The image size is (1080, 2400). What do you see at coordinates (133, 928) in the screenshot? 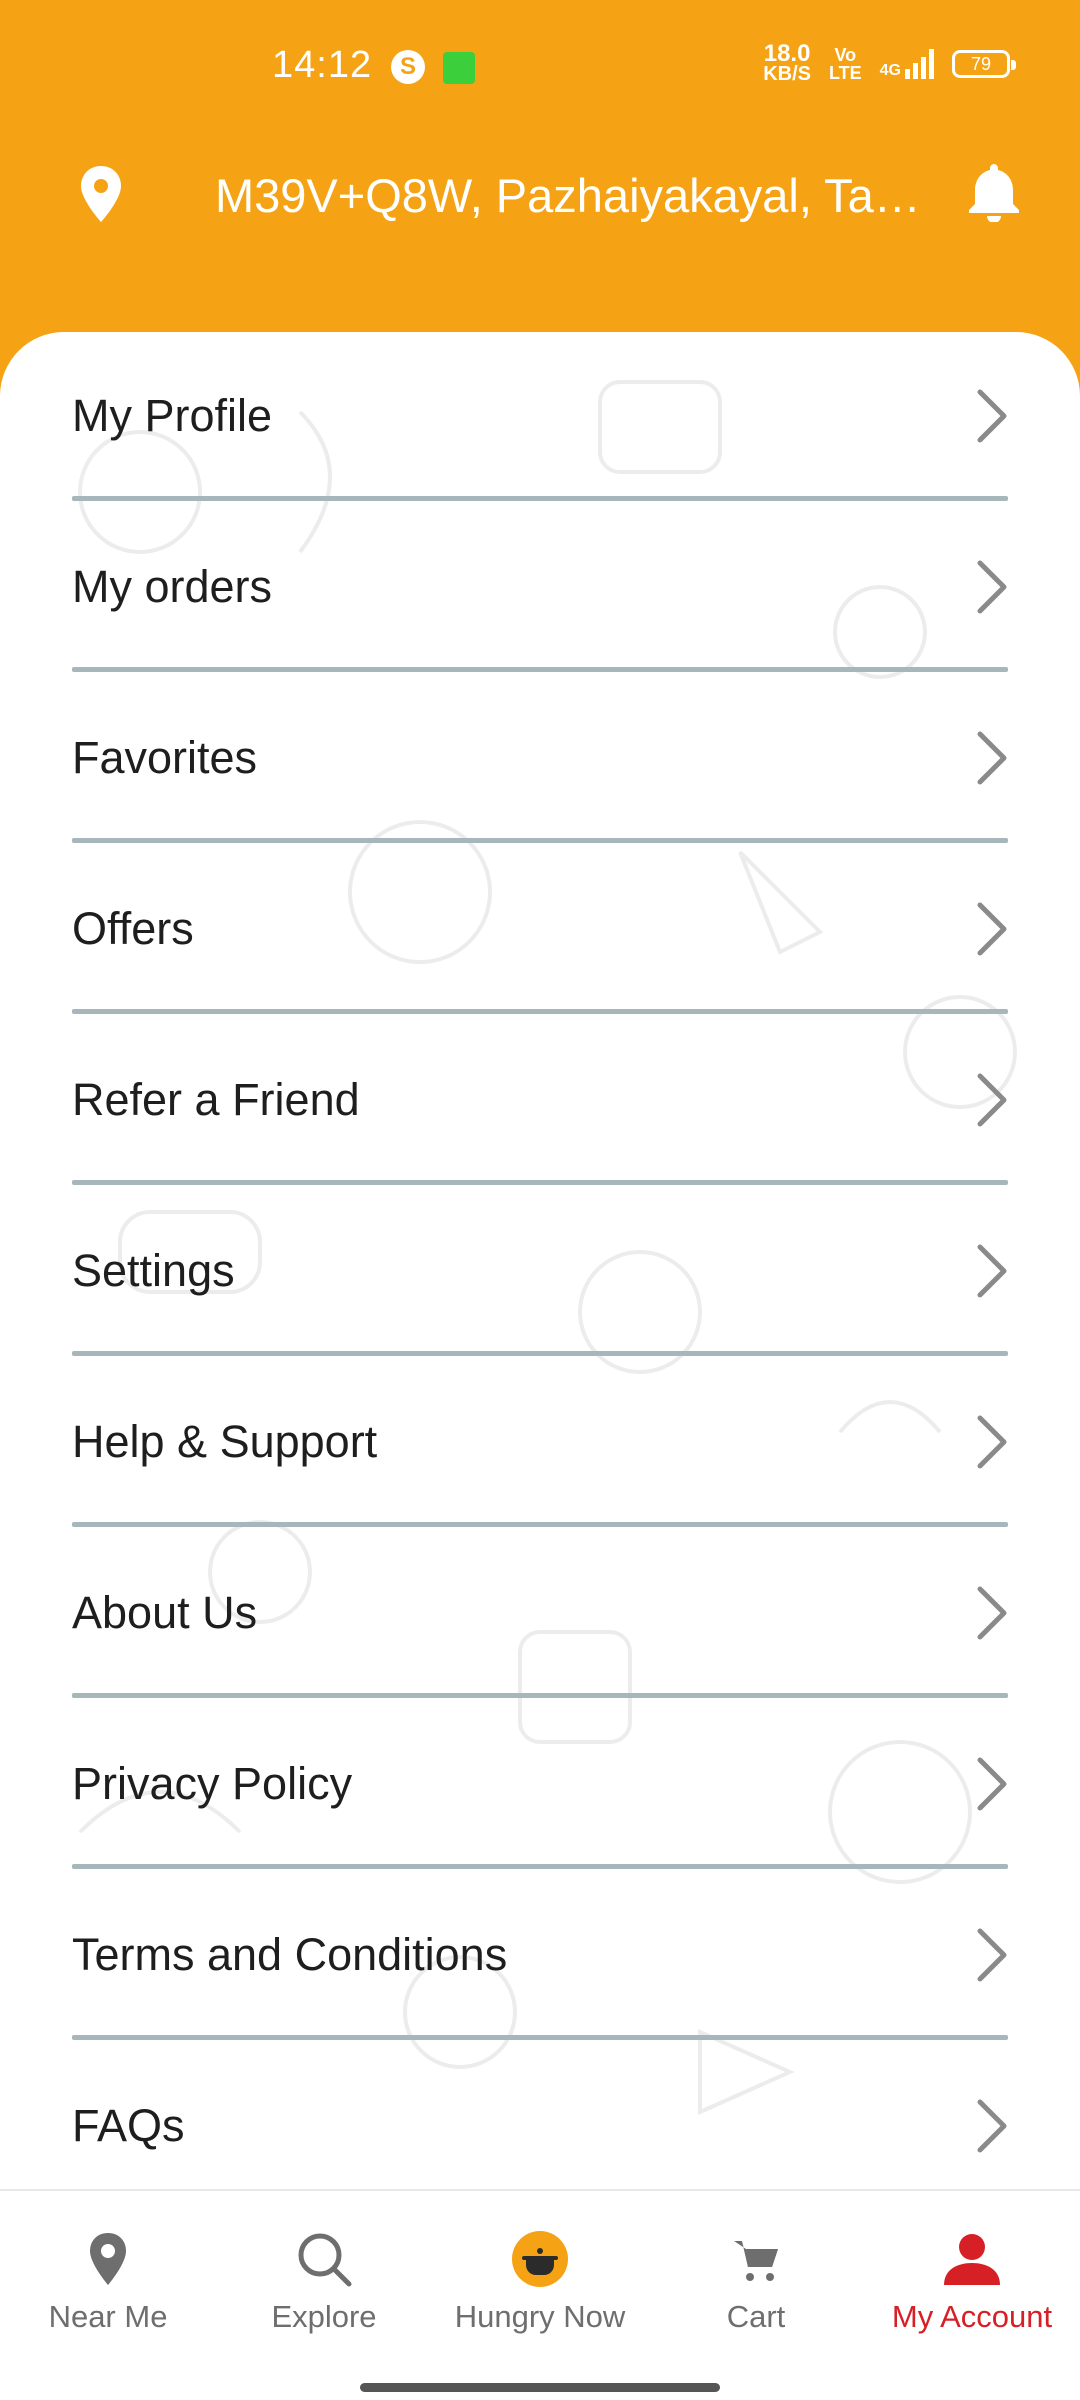
I see `menu-item-label: Offers` at bounding box center [133, 928].